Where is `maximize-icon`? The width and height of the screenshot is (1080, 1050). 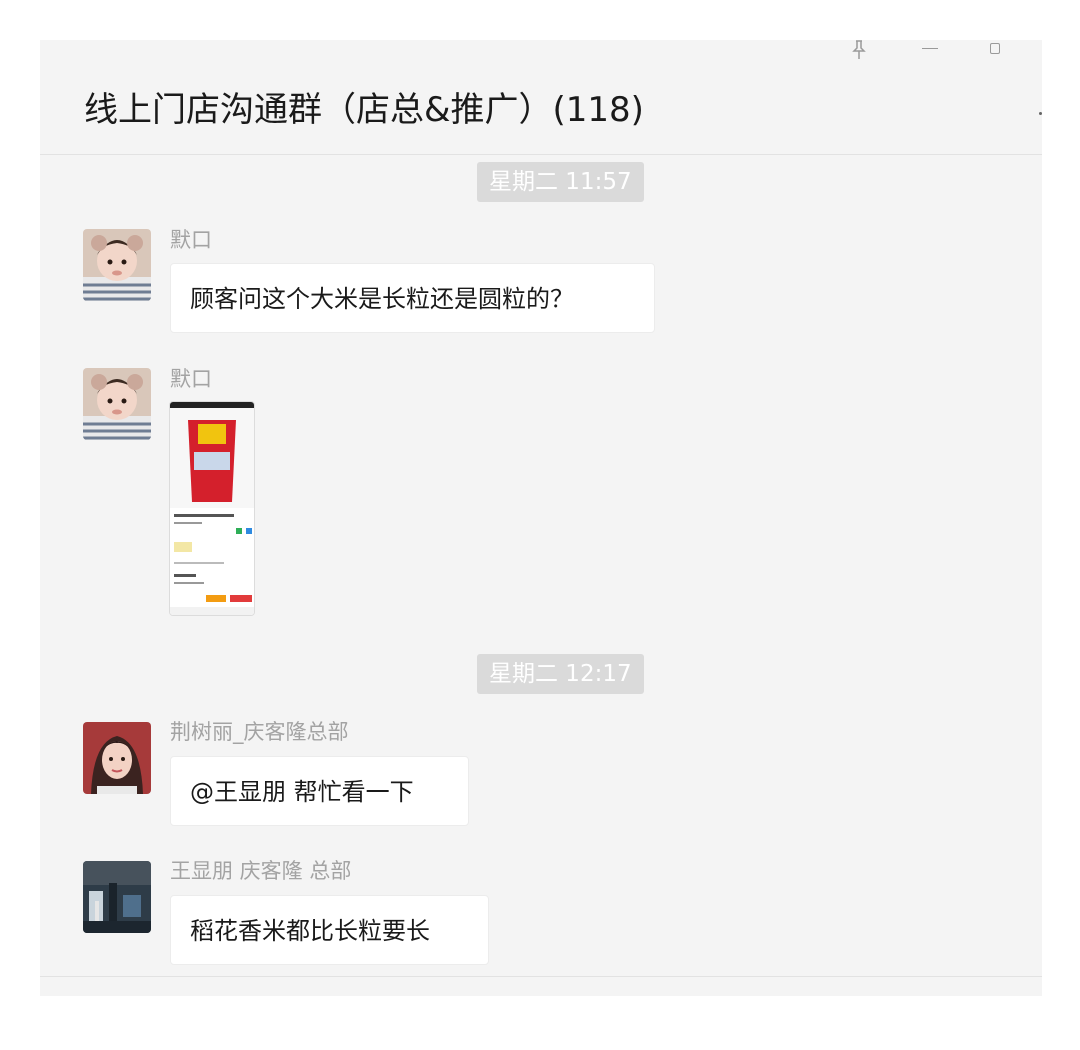 maximize-icon is located at coordinates (995, 48).